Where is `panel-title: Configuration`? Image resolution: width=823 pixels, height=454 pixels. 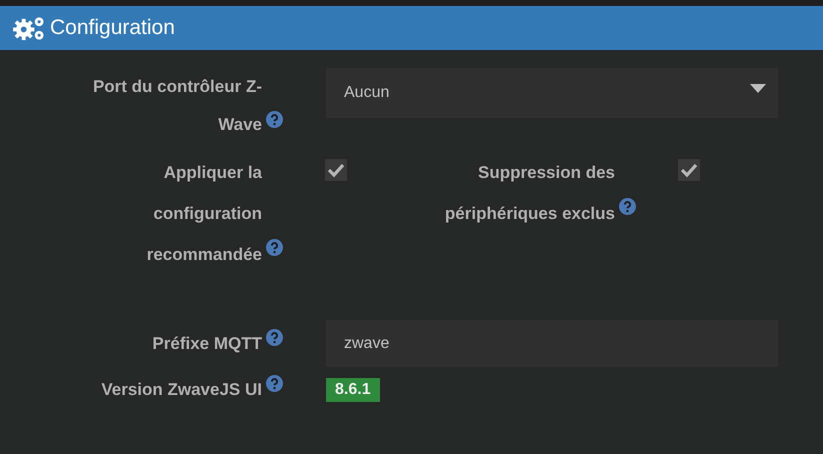
panel-title: Configuration is located at coordinates (112, 28).